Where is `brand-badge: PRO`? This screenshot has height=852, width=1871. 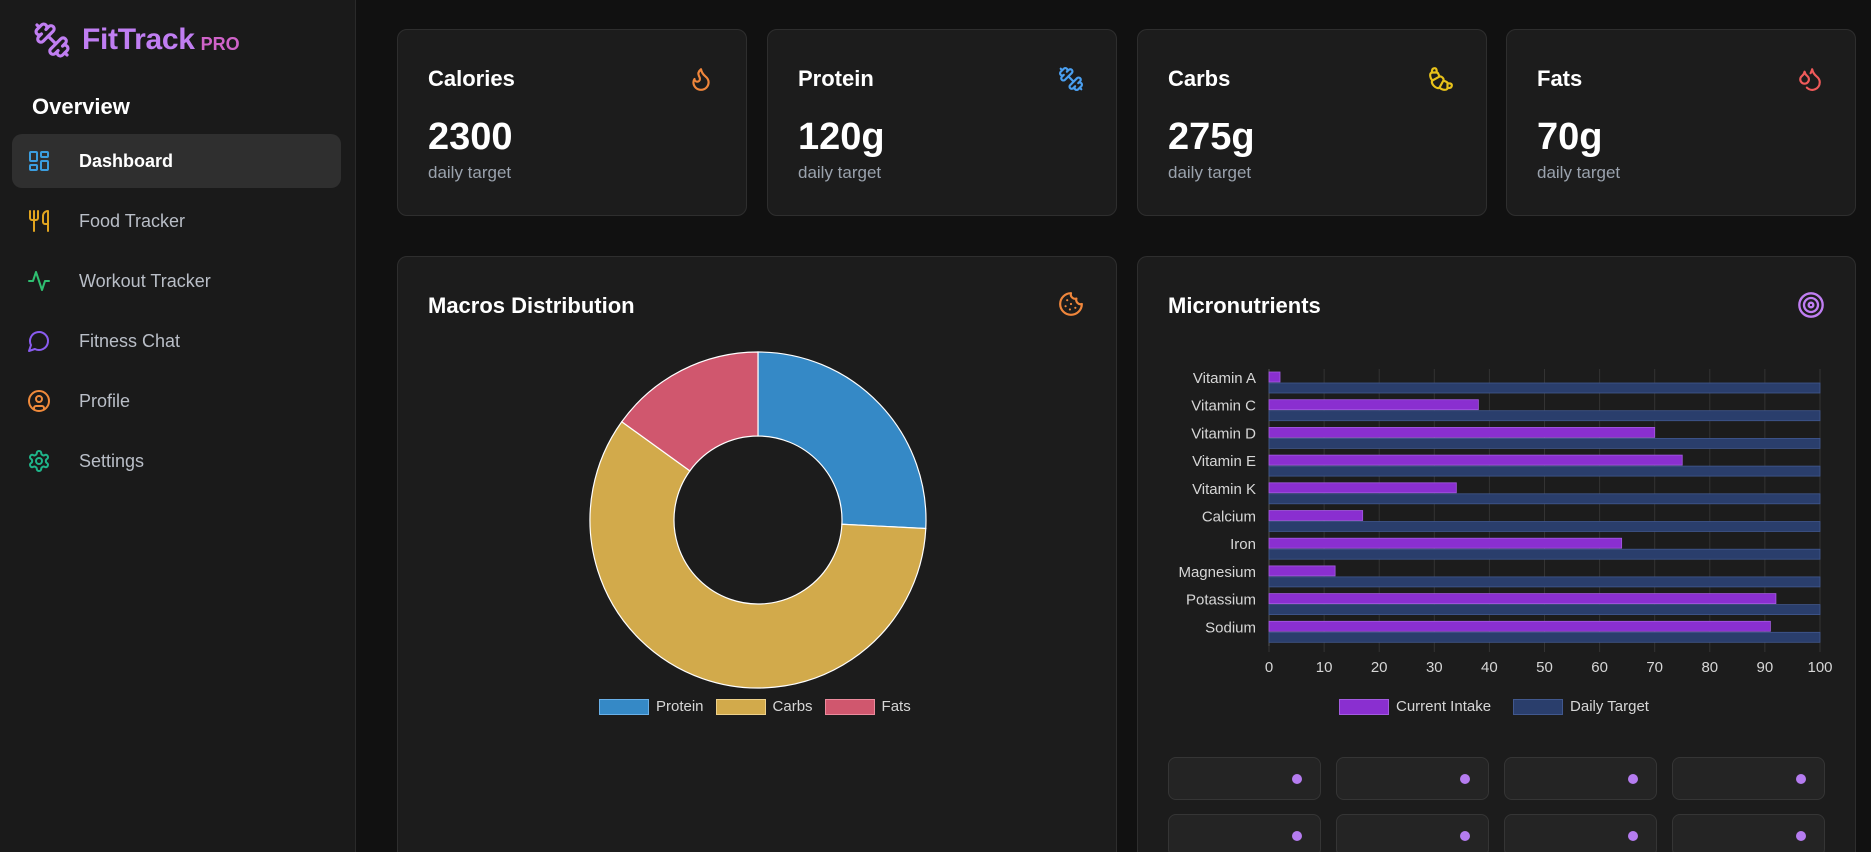
brand-badge: PRO is located at coordinates (220, 43).